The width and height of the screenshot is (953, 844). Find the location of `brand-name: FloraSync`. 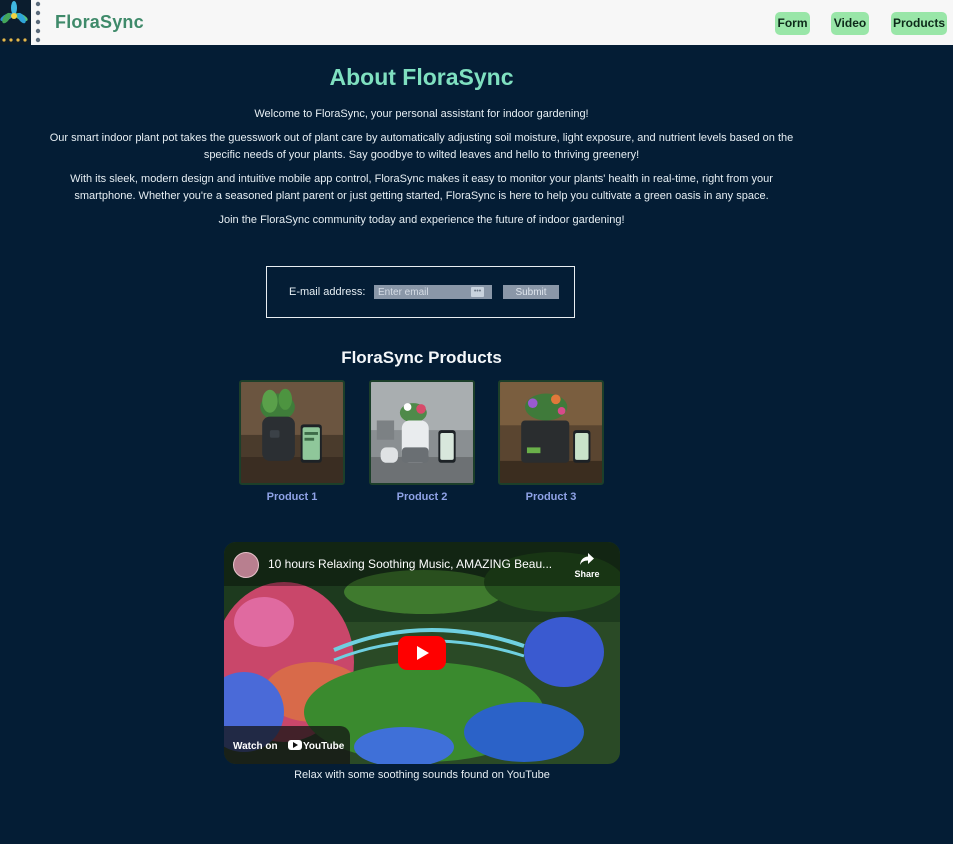

brand-name: FloraSync is located at coordinates (99, 22).